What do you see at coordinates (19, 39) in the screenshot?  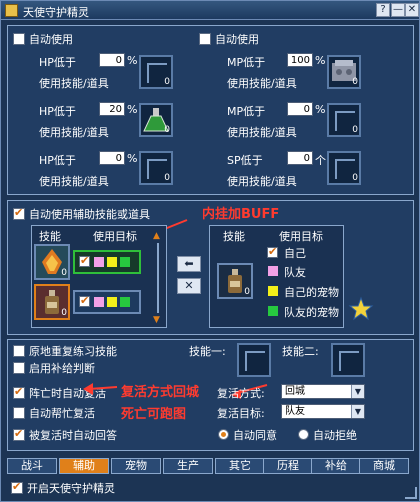 I see `hp-auto-checkbox` at bounding box center [19, 39].